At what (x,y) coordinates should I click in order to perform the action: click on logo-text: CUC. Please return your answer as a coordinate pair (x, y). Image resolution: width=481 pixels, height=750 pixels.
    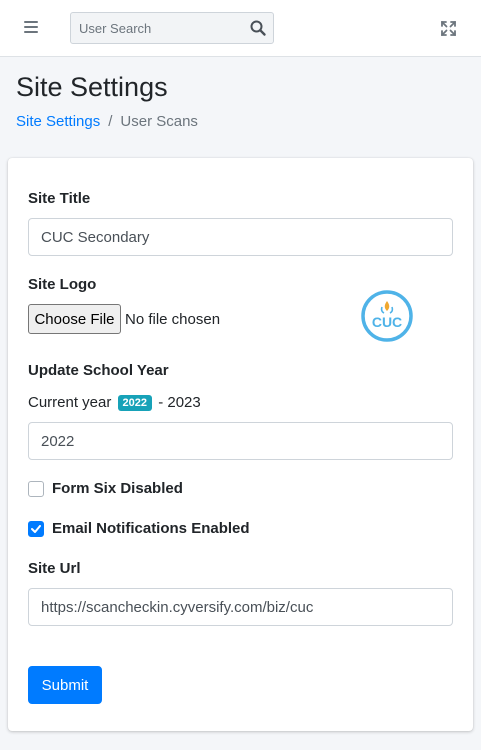
    Looking at the image, I should click on (387, 322).